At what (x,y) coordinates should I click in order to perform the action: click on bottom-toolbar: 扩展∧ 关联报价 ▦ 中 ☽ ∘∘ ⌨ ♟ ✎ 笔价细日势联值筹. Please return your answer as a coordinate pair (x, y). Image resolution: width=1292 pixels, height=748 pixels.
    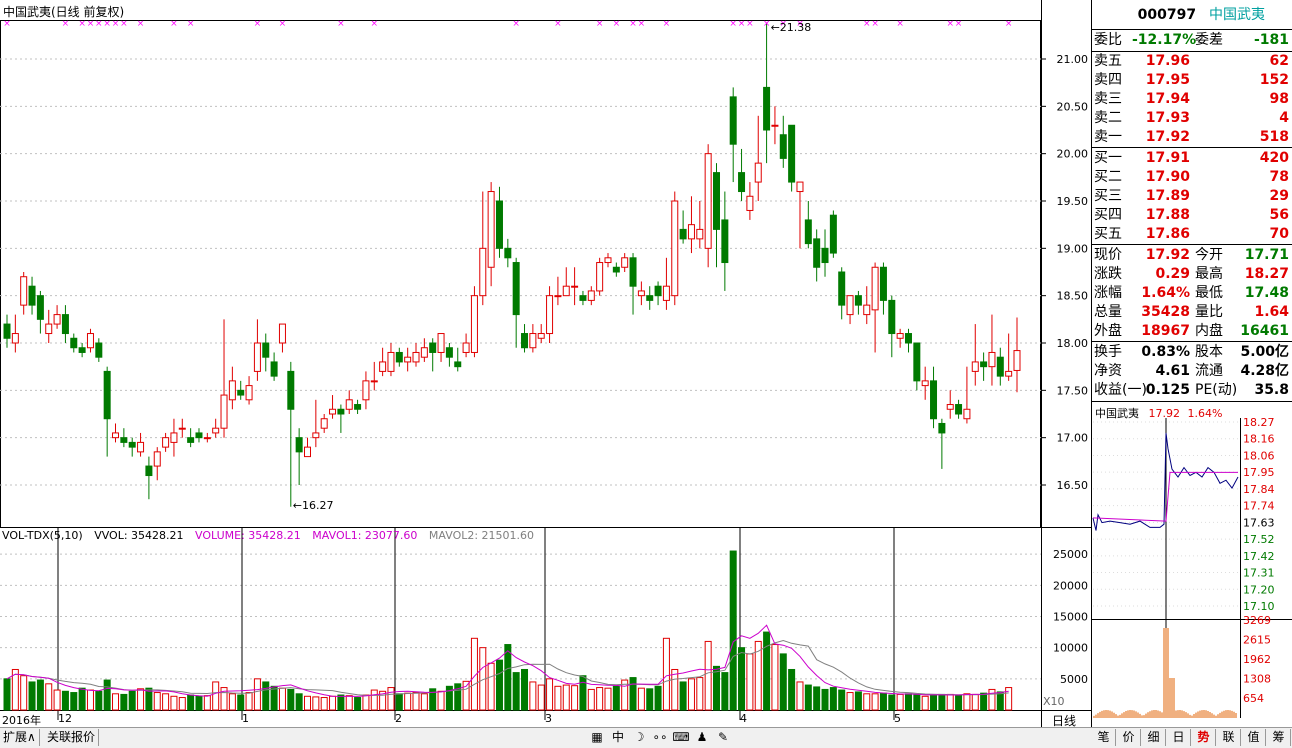
    Looking at the image, I should click on (646, 737).